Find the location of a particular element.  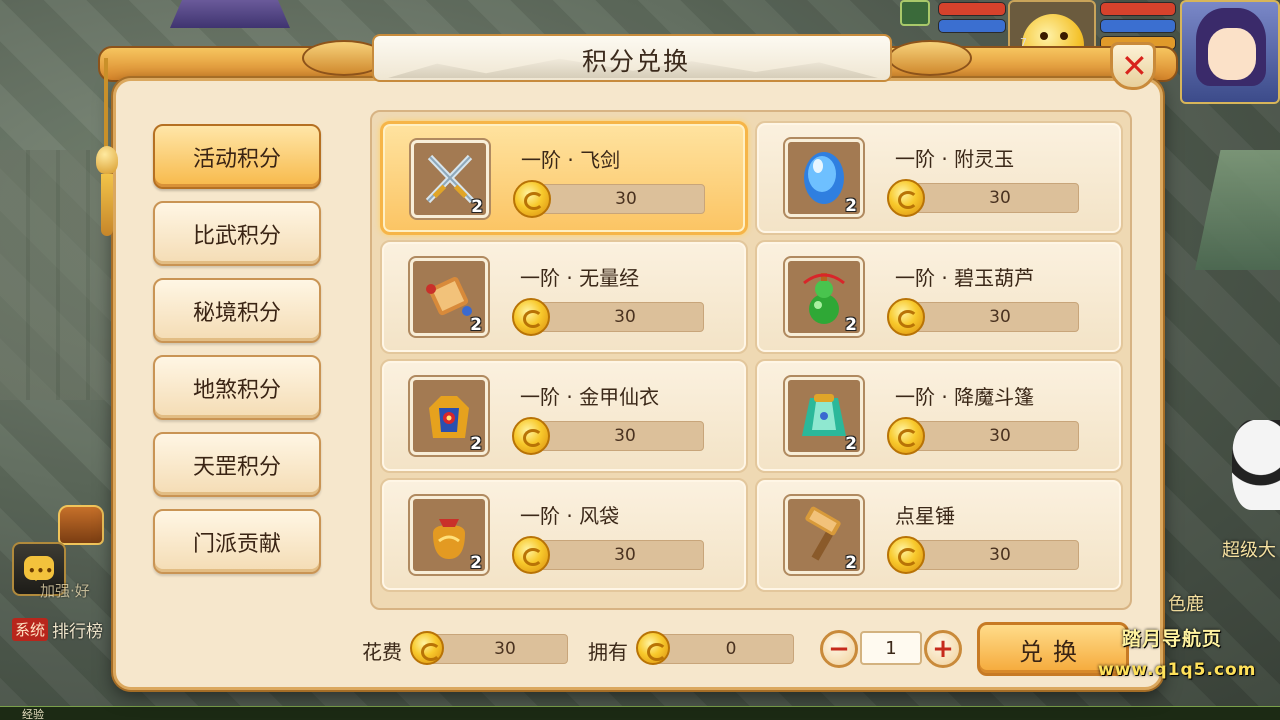

item-name: 一阶 · 降魔斗篷 is located at coordinates (965, 397).